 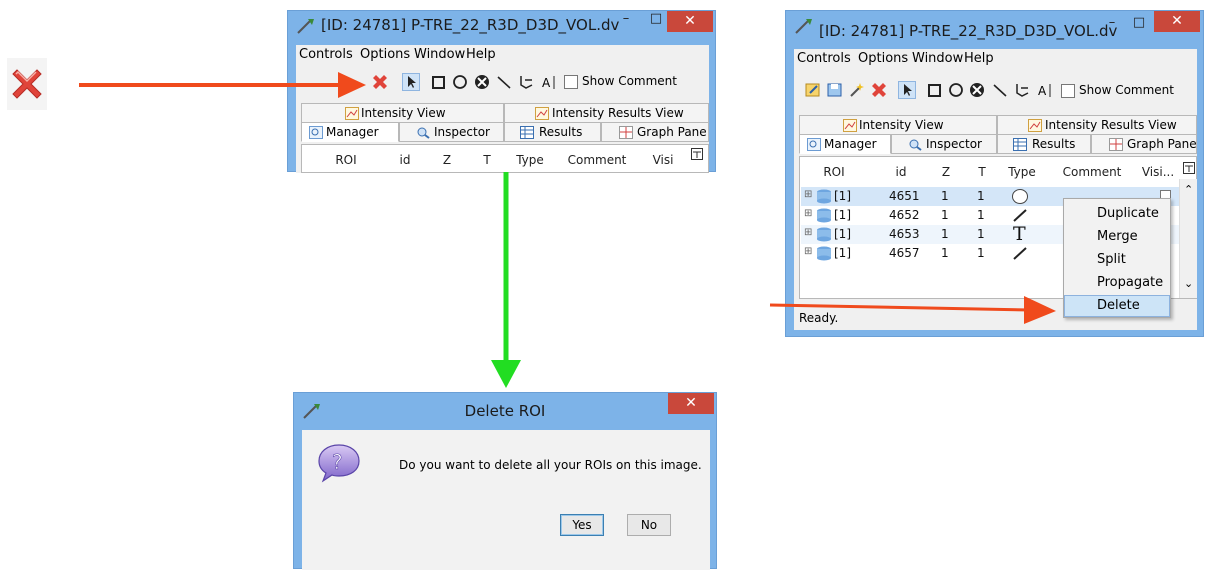 I want to click on green-arrow-head, so click(x=506, y=374).